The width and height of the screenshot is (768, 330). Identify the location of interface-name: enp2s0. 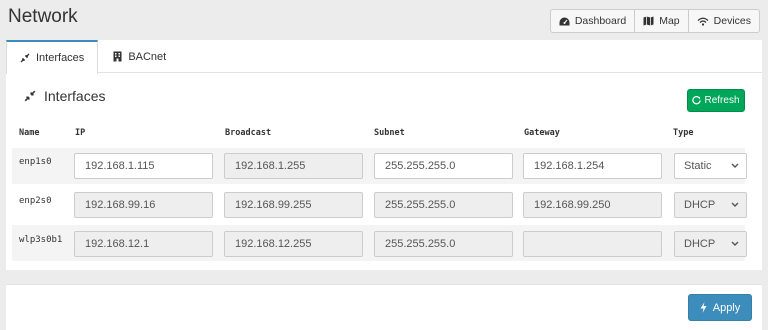
(35, 201).